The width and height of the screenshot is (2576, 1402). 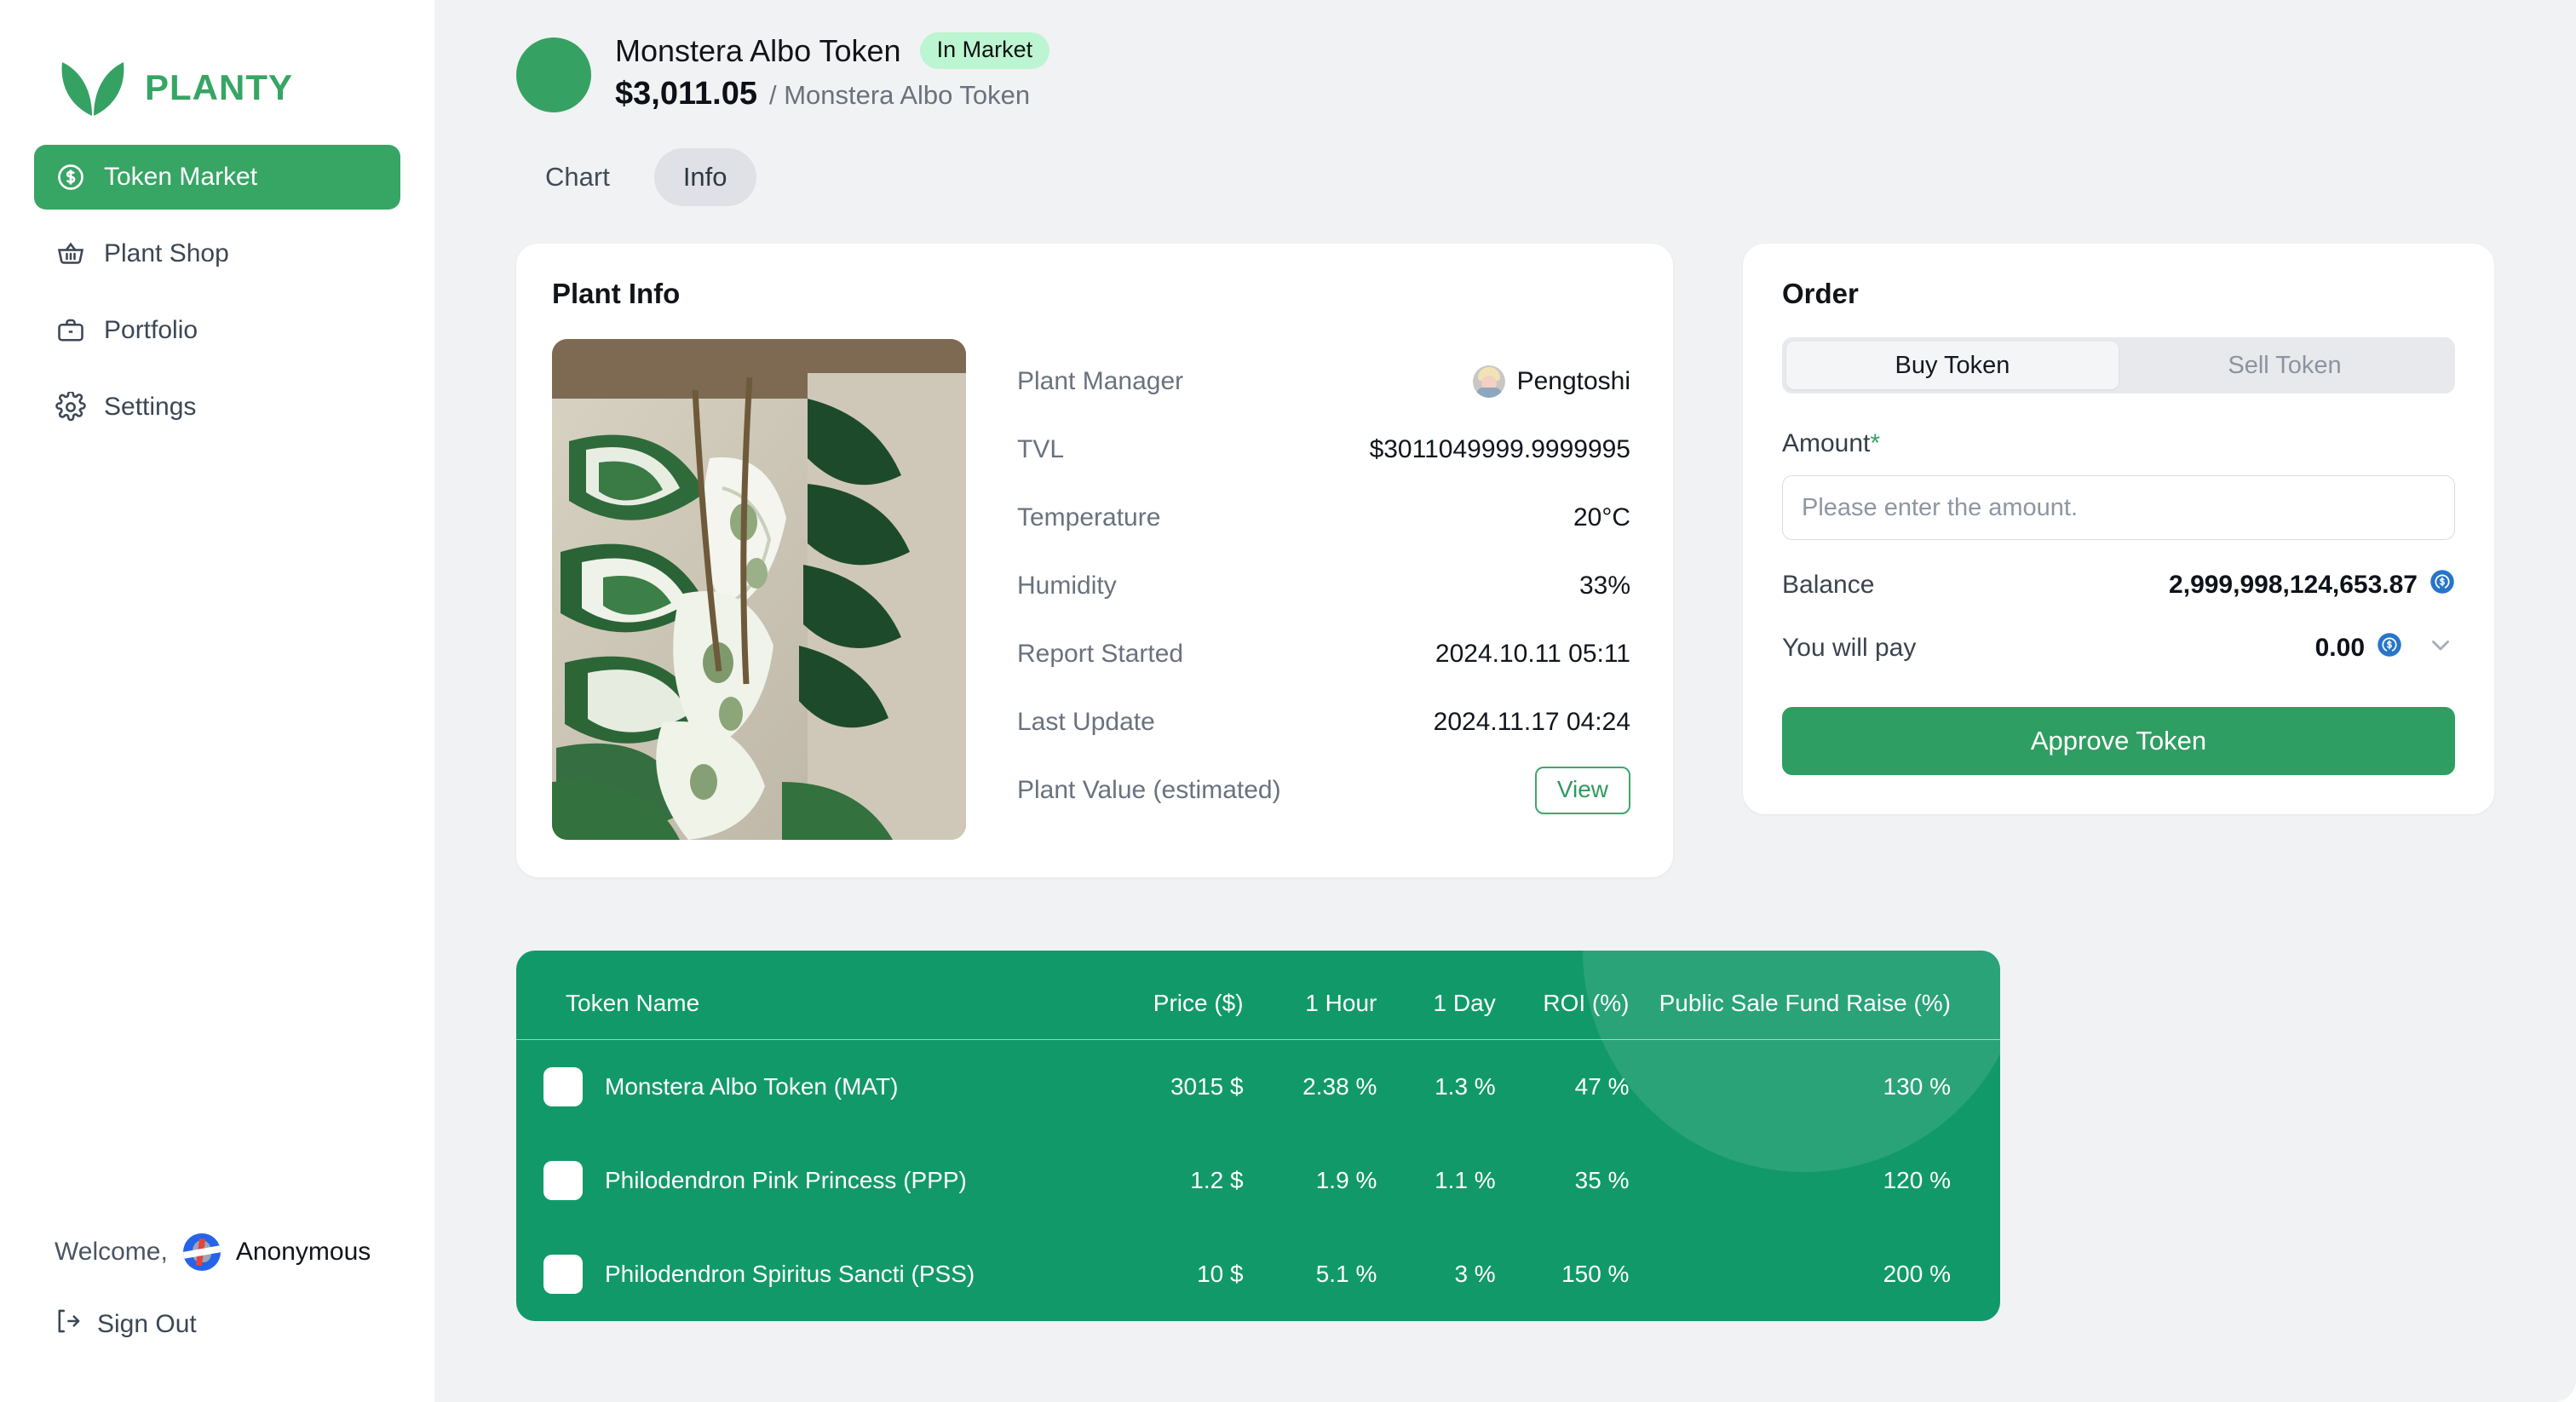 I want to click on token-name-text: Philodendron Pink Princess (PPP), so click(x=786, y=1180).